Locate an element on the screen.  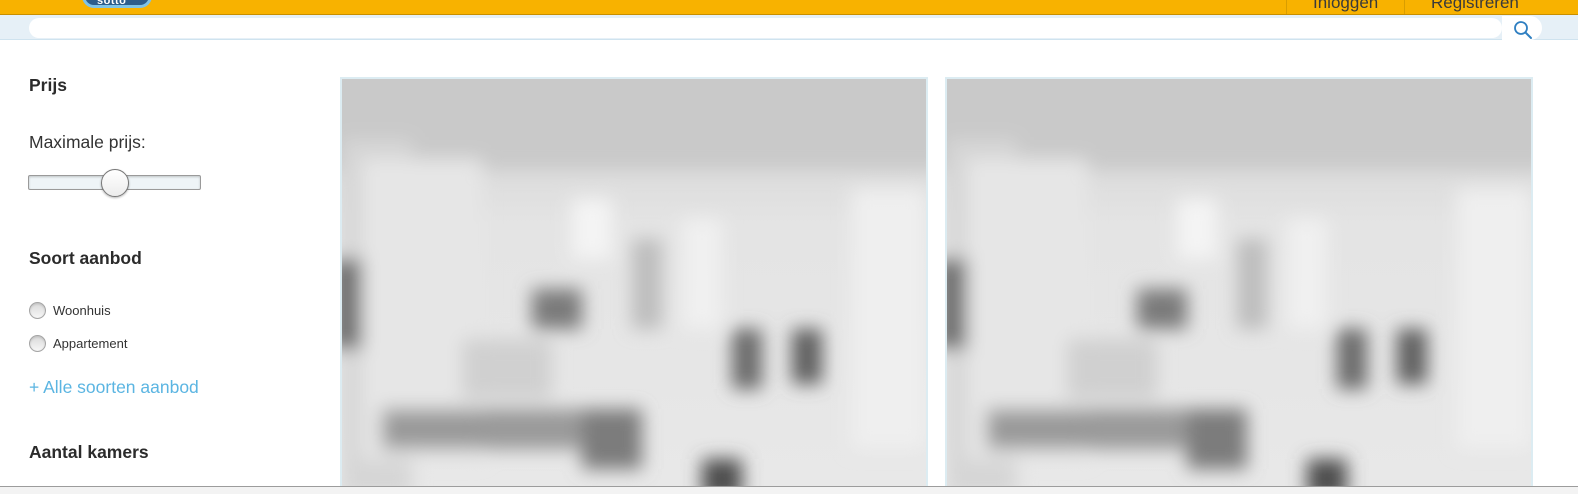
search-button is located at coordinates (1522, 28).